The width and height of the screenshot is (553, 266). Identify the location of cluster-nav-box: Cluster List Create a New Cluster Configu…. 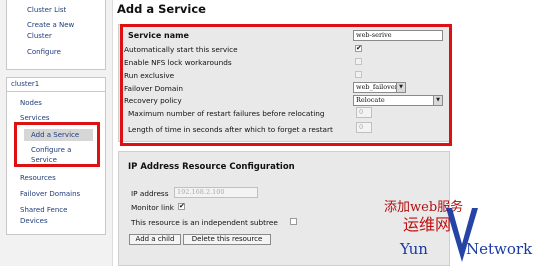
(56, 35).